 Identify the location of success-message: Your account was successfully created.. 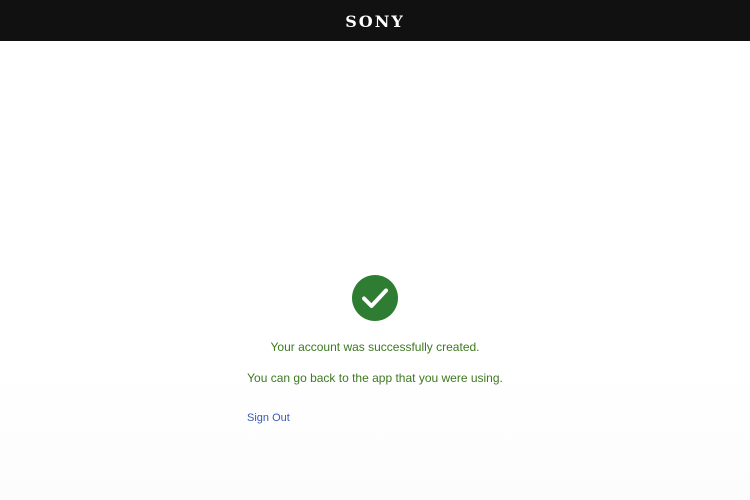
(375, 347).